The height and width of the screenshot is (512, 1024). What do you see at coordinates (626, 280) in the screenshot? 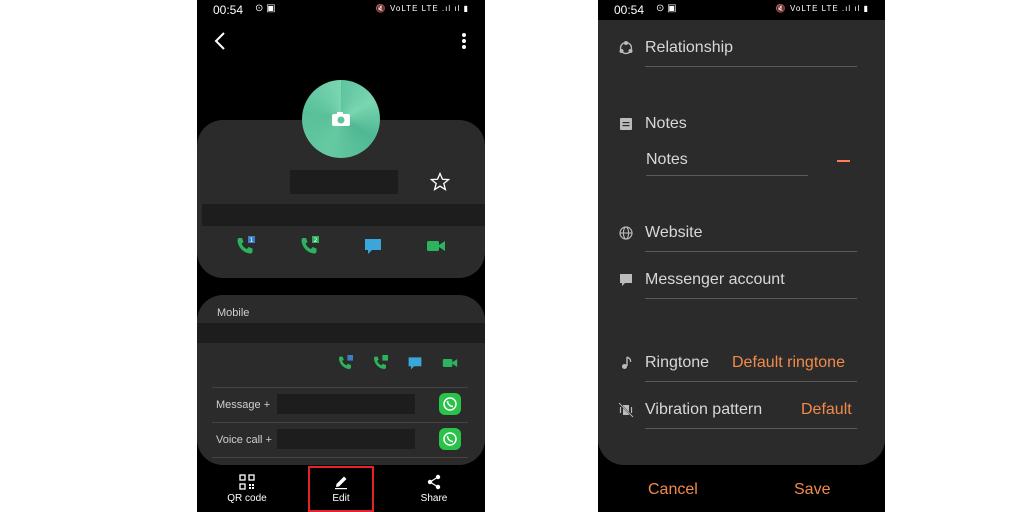
I see `messenger-icon` at bounding box center [626, 280].